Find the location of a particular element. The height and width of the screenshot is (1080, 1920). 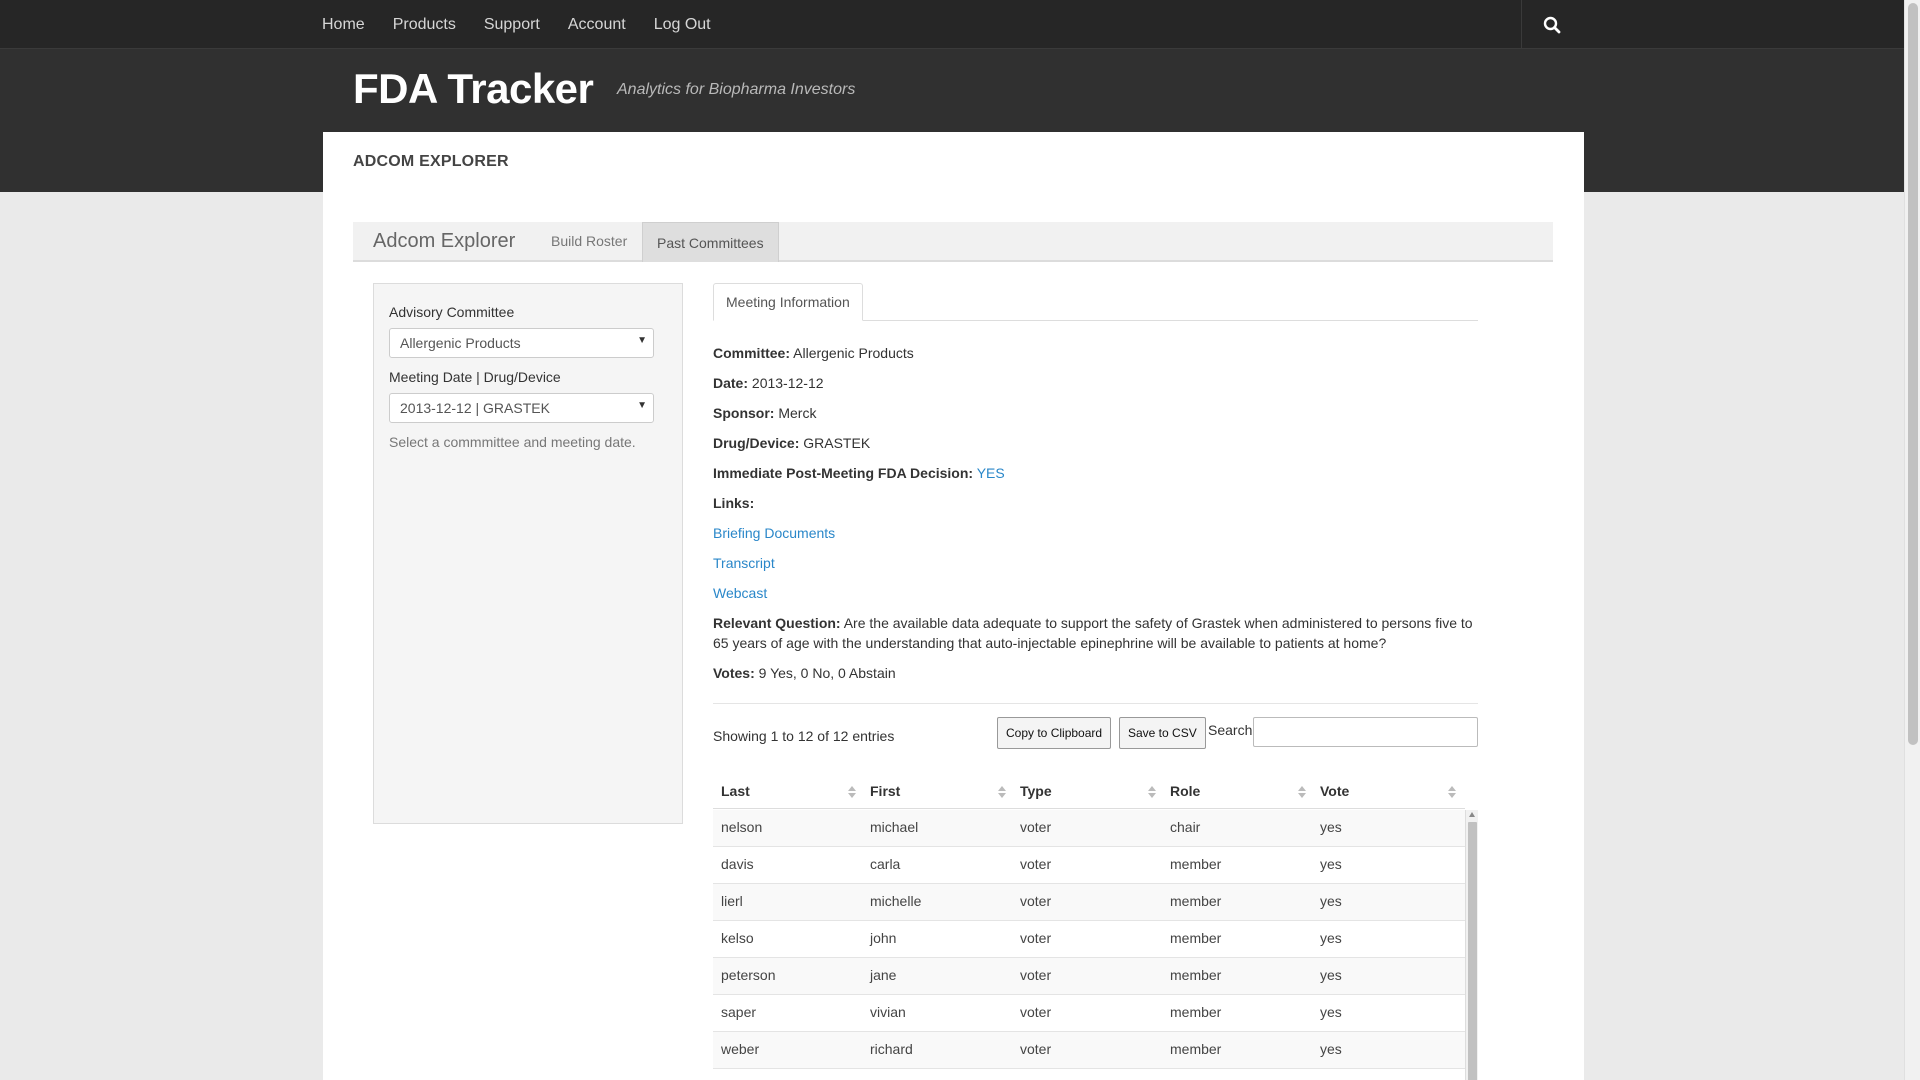

cell-last: kelso is located at coordinates (737, 938).